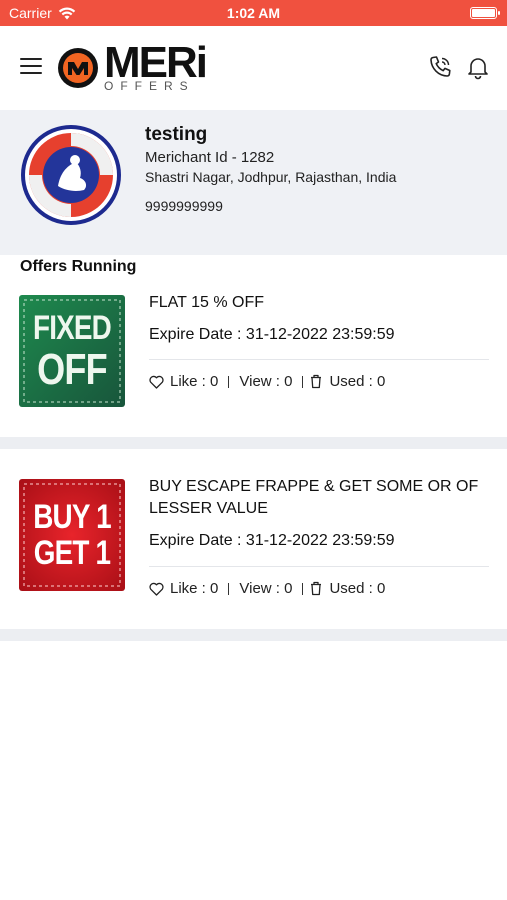  What do you see at coordinates (253, 68) in the screenshot?
I see `app-header: MERi OFFERS` at bounding box center [253, 68].